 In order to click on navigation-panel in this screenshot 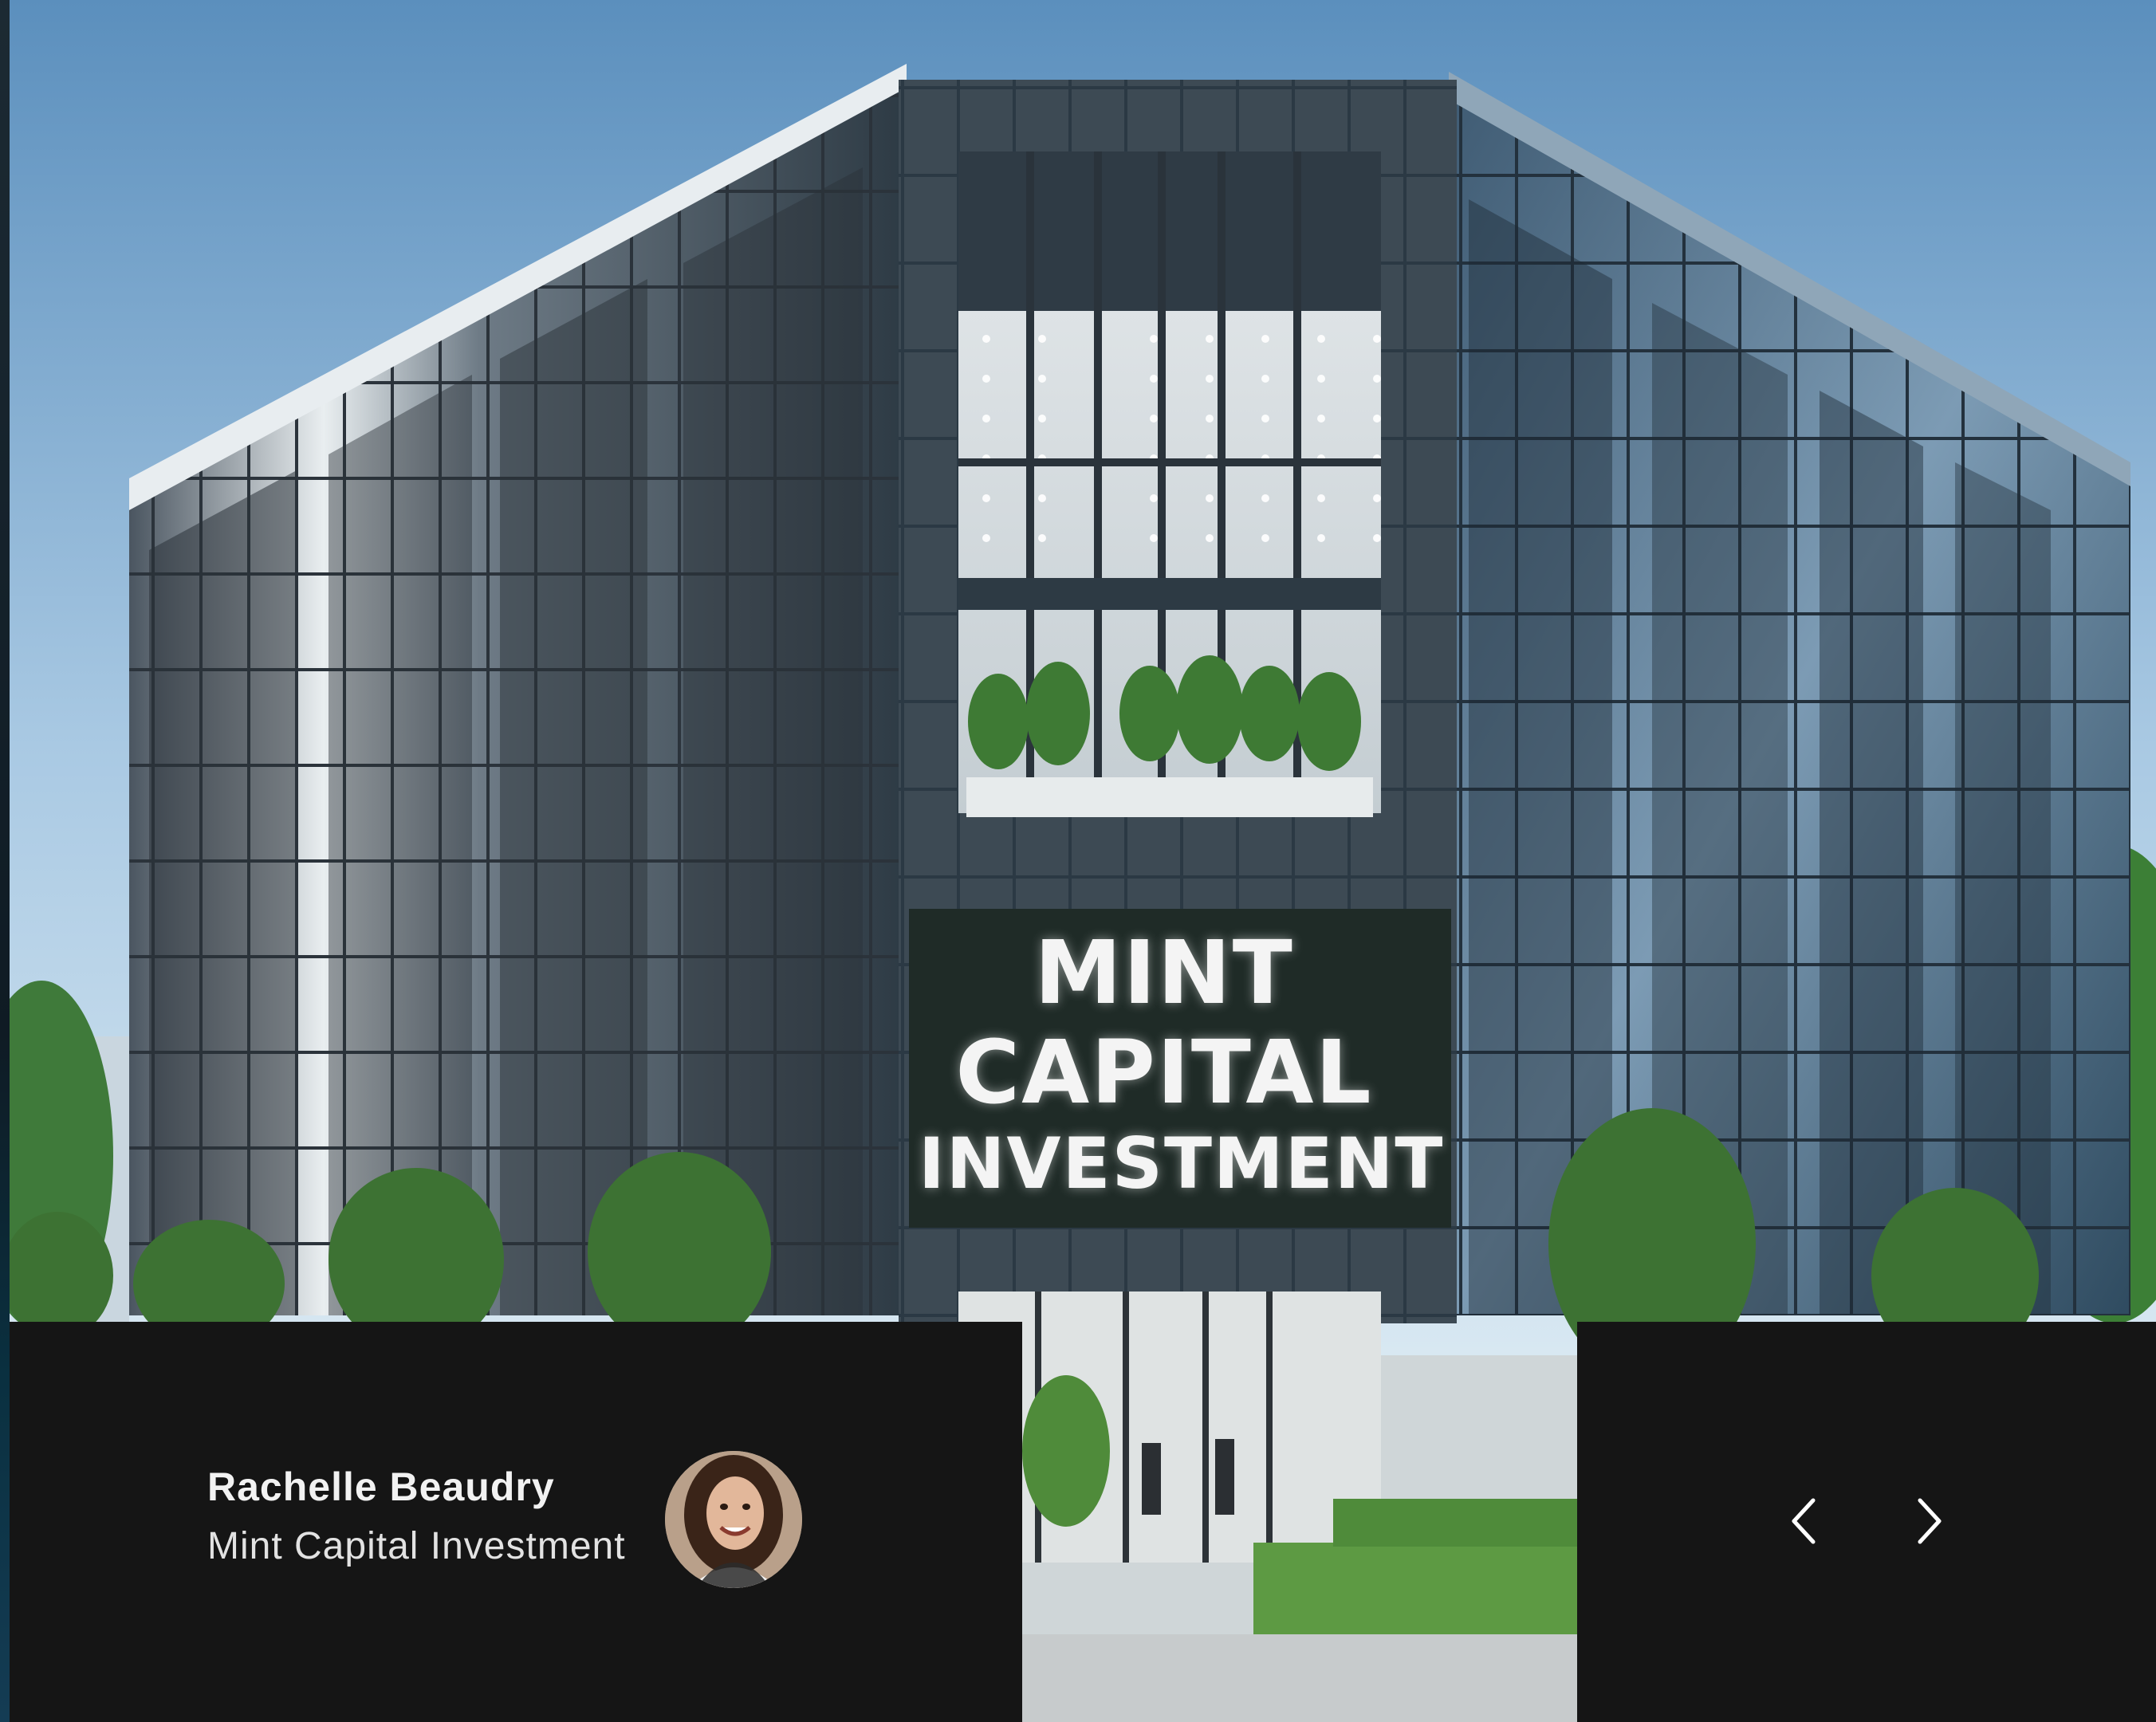, I will do `click(1867, 1522)`.